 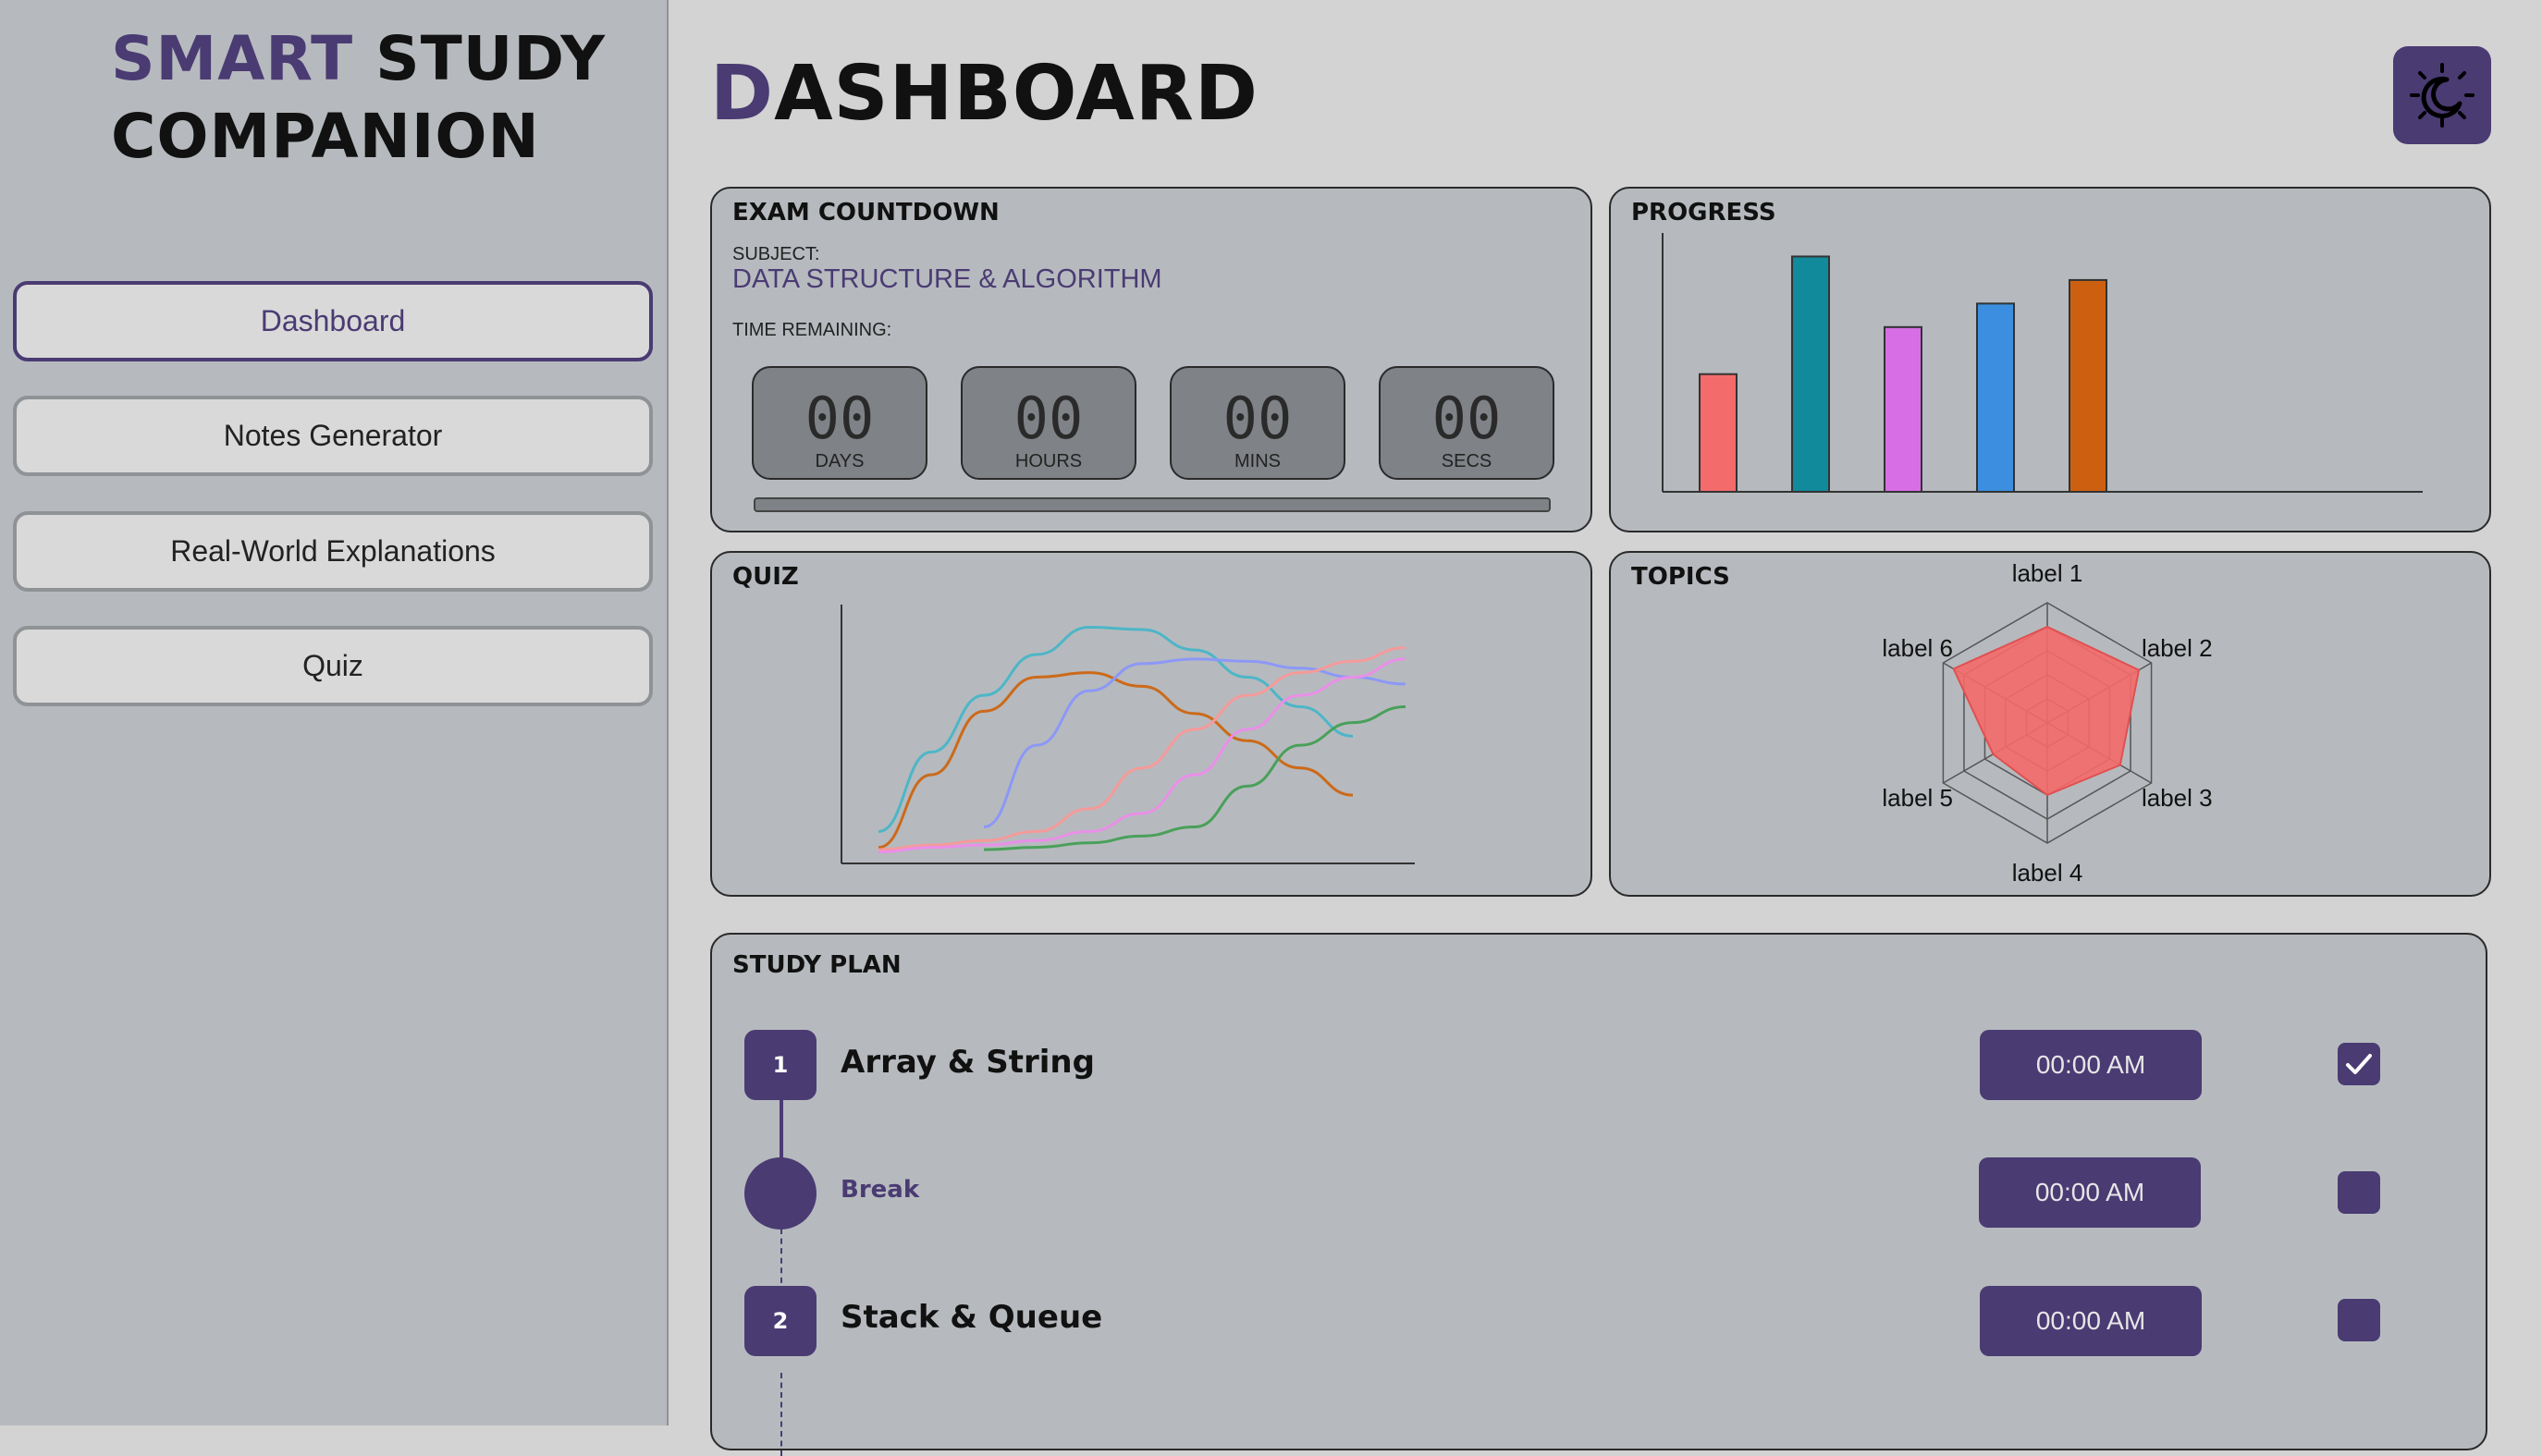 What do you see at coordinates (333, 321) in the screenshot?
I see `nav-dashboard-button: Dashboard` at bounding box center [333, 321].